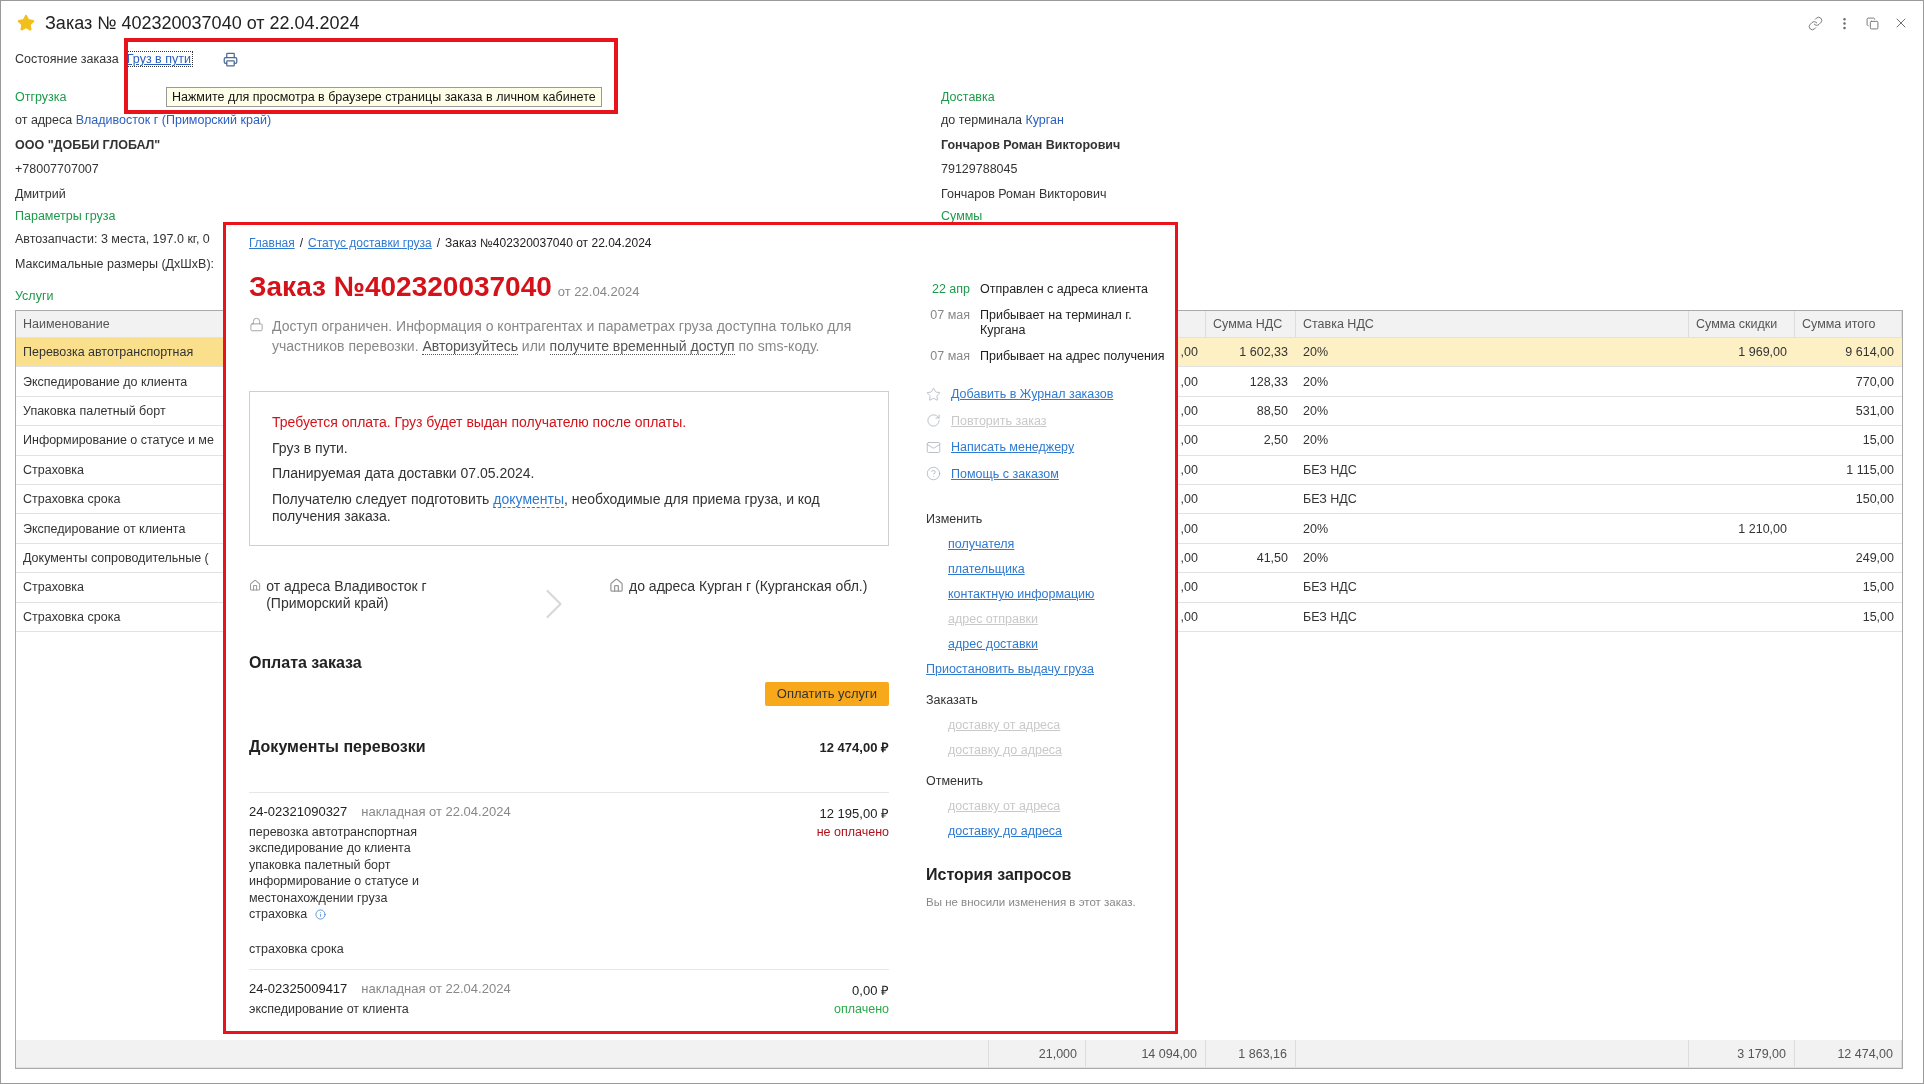 This screenshot has height=1084, width=1924. Describe the element at coordinates (112, 239) in the screenshot. I see `cargo-text: Автозапчасти: 3 места, 197.0 кг, 0` at that location.